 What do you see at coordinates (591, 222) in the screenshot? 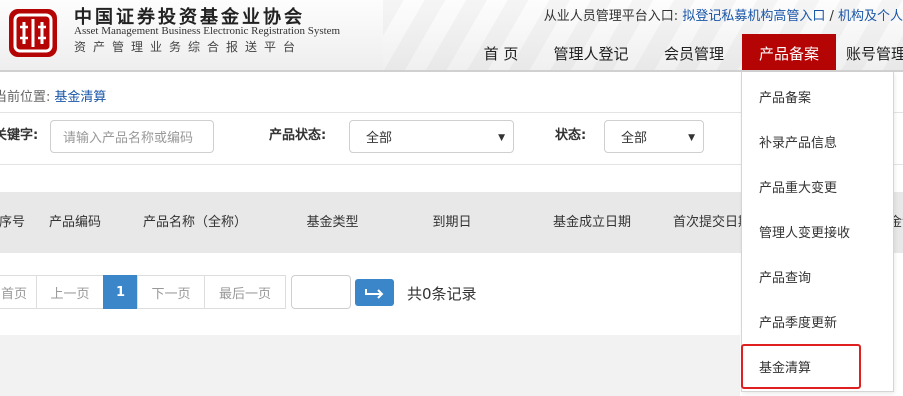
I see `col-established-date: 基金成立日期` at bounding box center [591, 222].